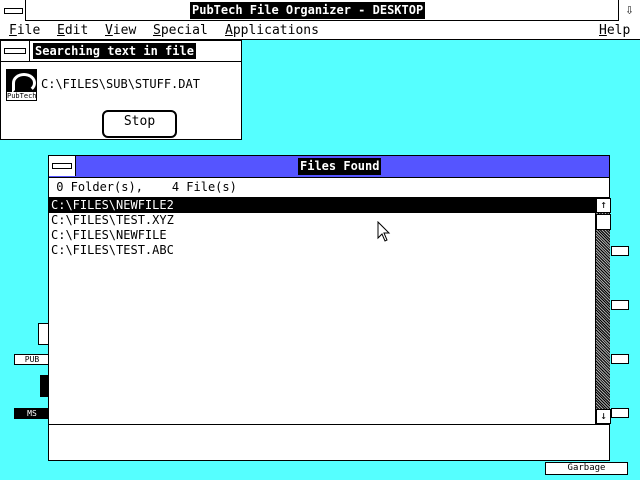  What do you see at coordinates (603, 416) in the screenshot?
I see `scroll-down-arrow-icon: ↓` at bounding box center [603, 416].